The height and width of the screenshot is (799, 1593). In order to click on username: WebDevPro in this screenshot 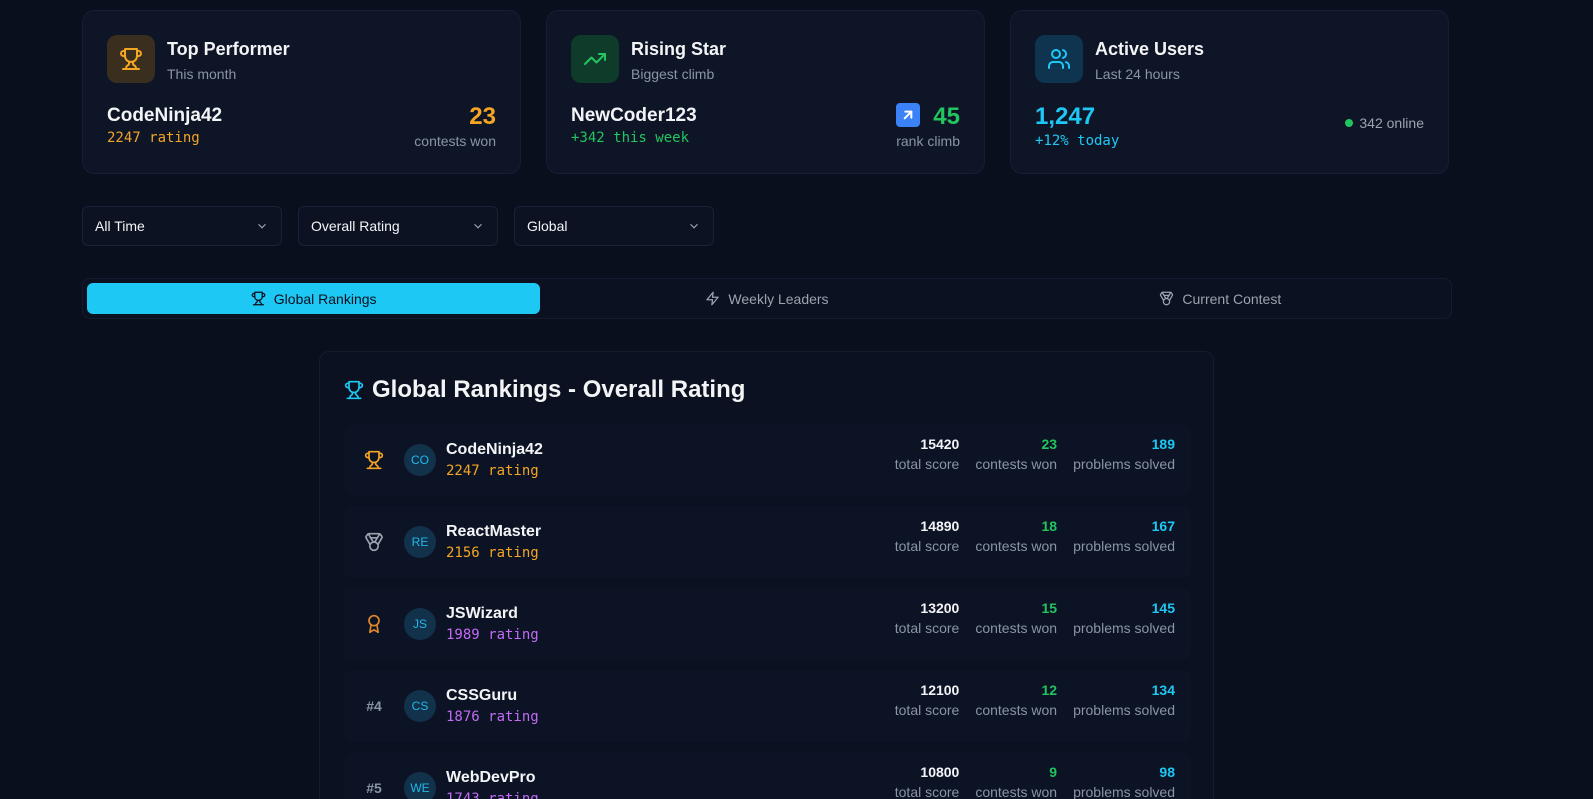, I will do `click(492, 778)`.